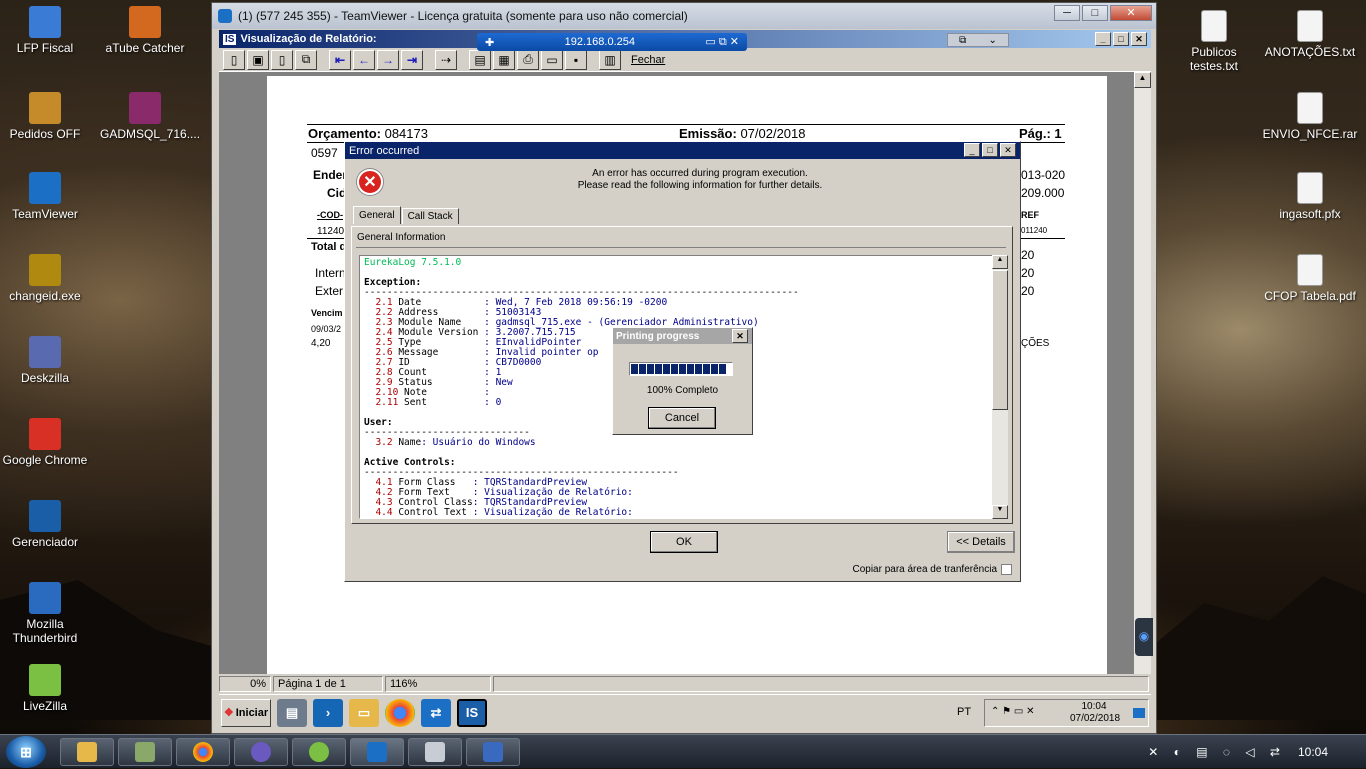 Image resolution: width=1366 pixels, height=769 pixels. Describe the element at coordinates (978, 40) in the screenshot. I see `teamviewer-side-panel: ⧉ ⌄` at that location.